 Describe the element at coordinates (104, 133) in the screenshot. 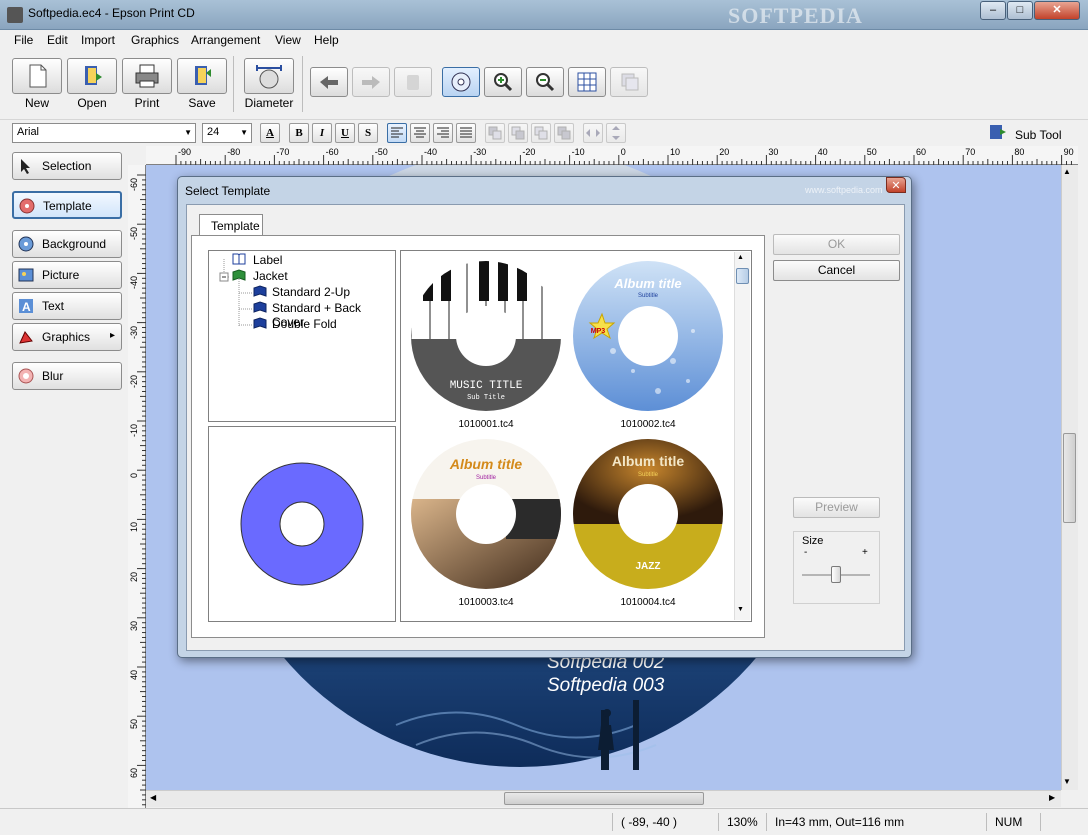

I see `font-select: Arial ▼` at that location.